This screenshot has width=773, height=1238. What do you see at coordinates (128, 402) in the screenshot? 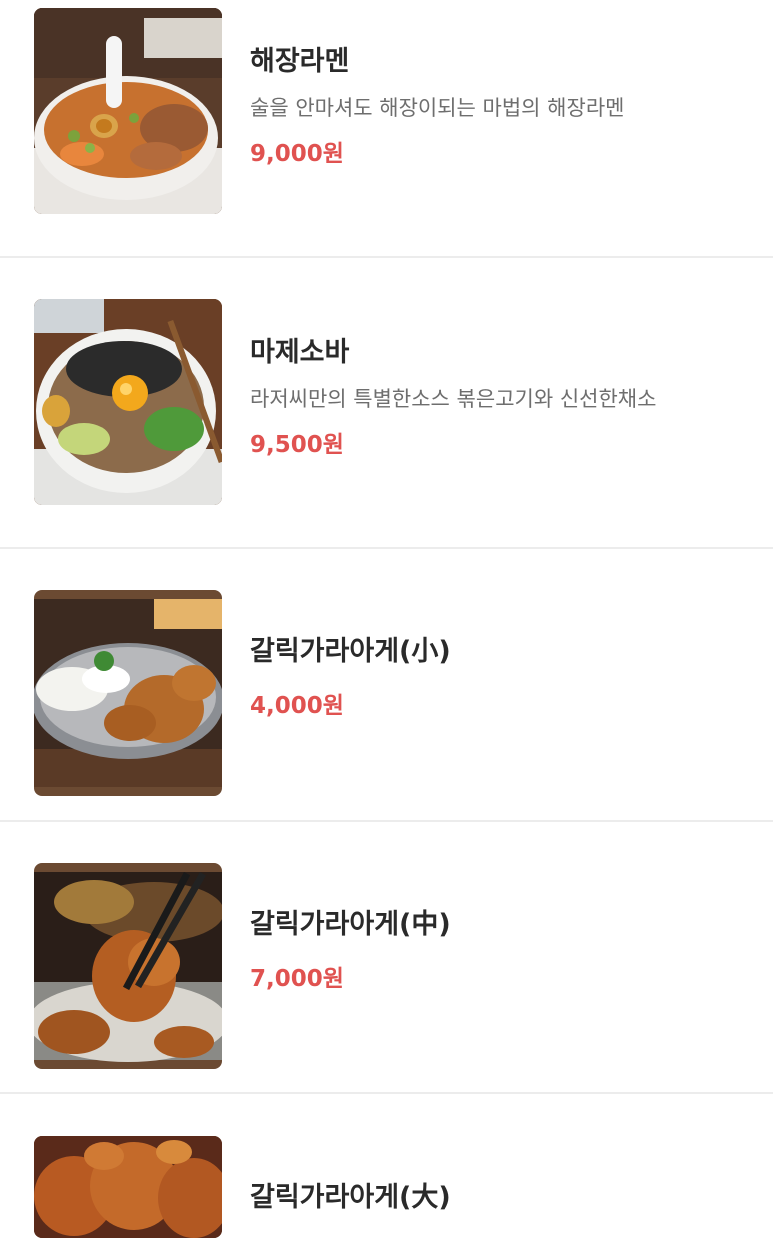
I see `mazesoba-photo` at bounding box center [128, 402].